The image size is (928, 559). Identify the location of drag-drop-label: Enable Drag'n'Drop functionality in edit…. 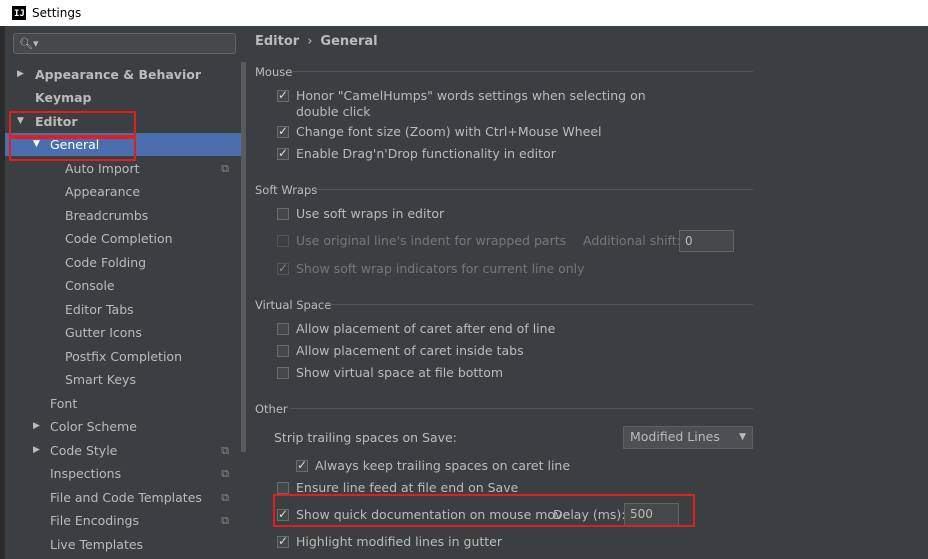
(426, 153).